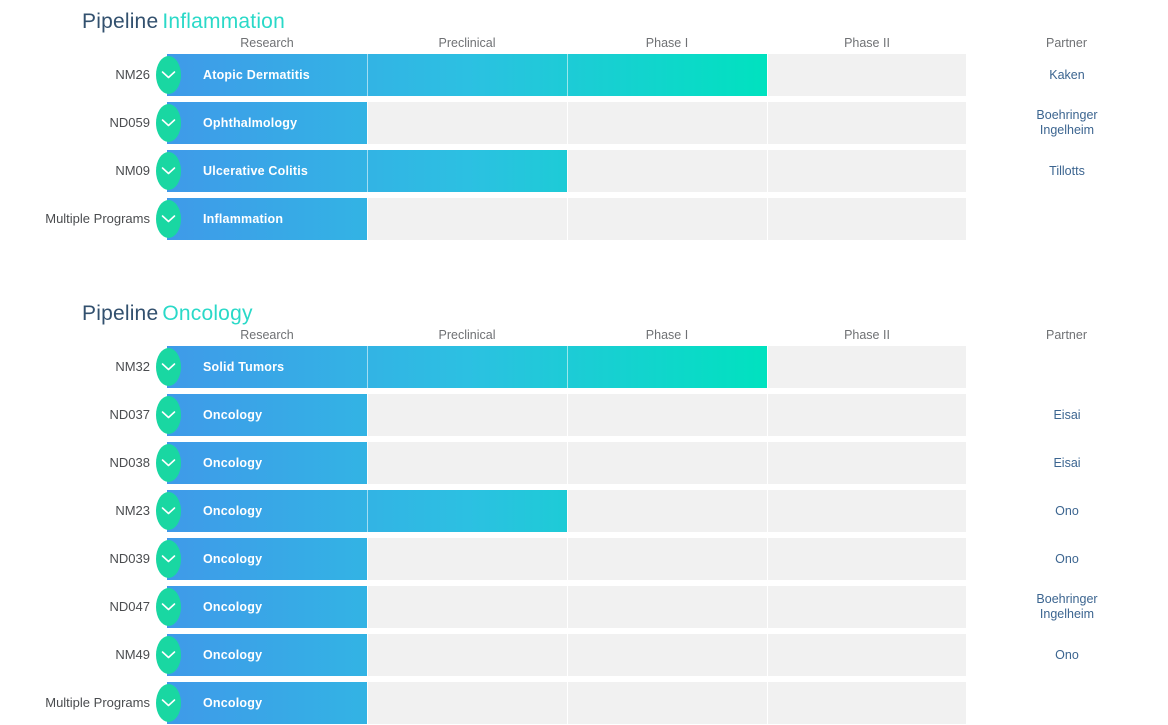 The height and width of the screenshot is (725, 1168). What do you see at coordinates (584, 415) in the screenshot?
I see `pipeline-row: ND037 Oncology Eisai` at bounding box center [584, 415].